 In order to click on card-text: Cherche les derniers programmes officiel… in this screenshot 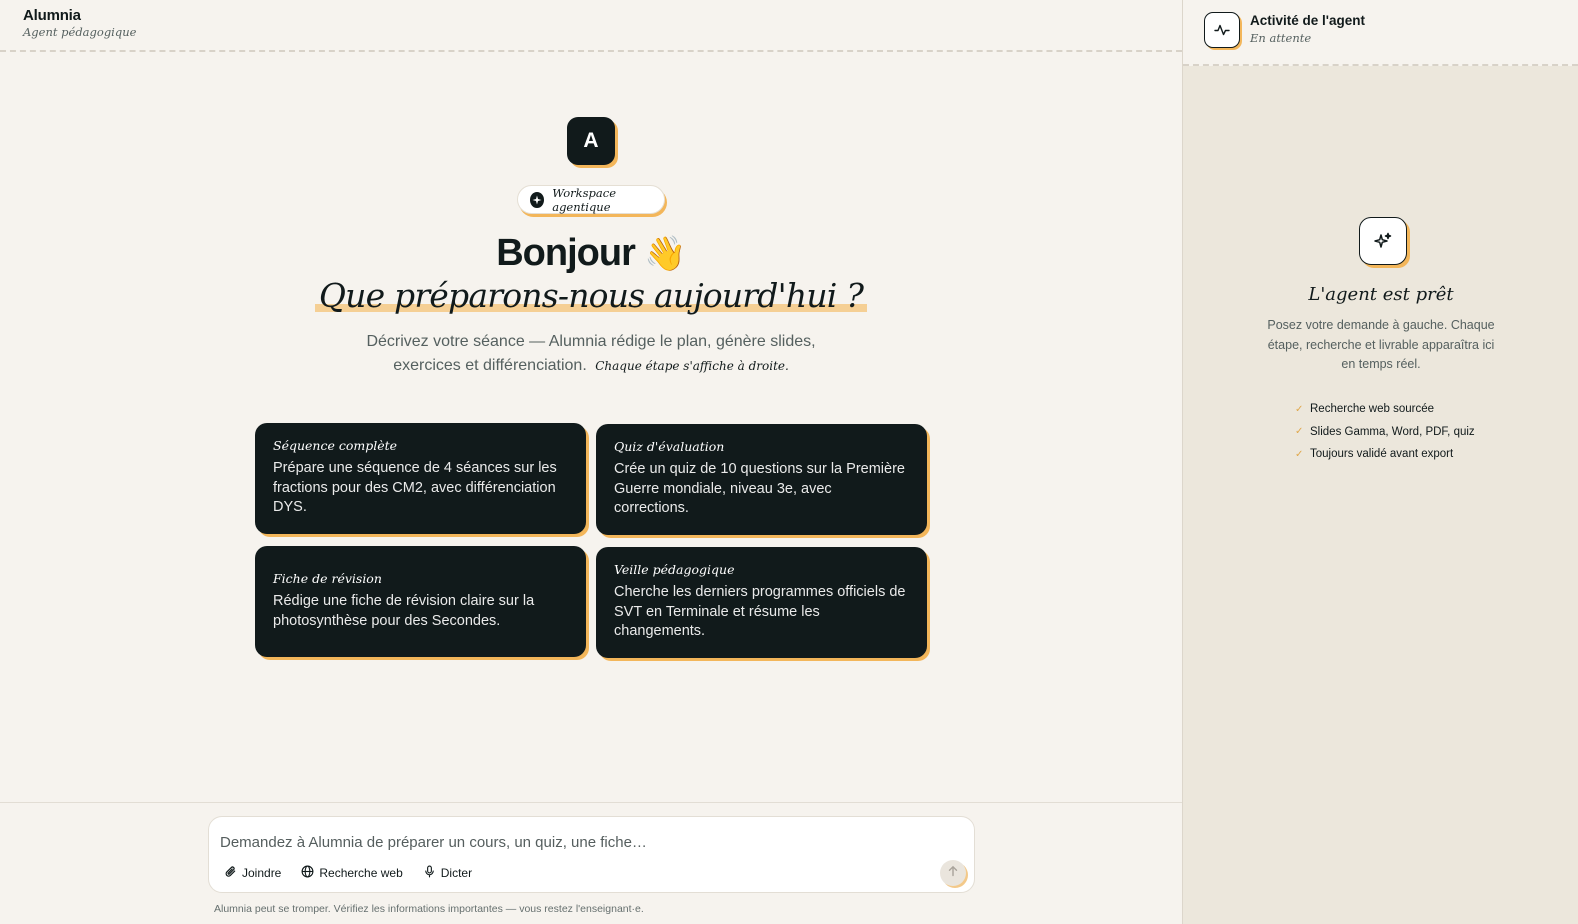, I will do `click(760, 611)`.